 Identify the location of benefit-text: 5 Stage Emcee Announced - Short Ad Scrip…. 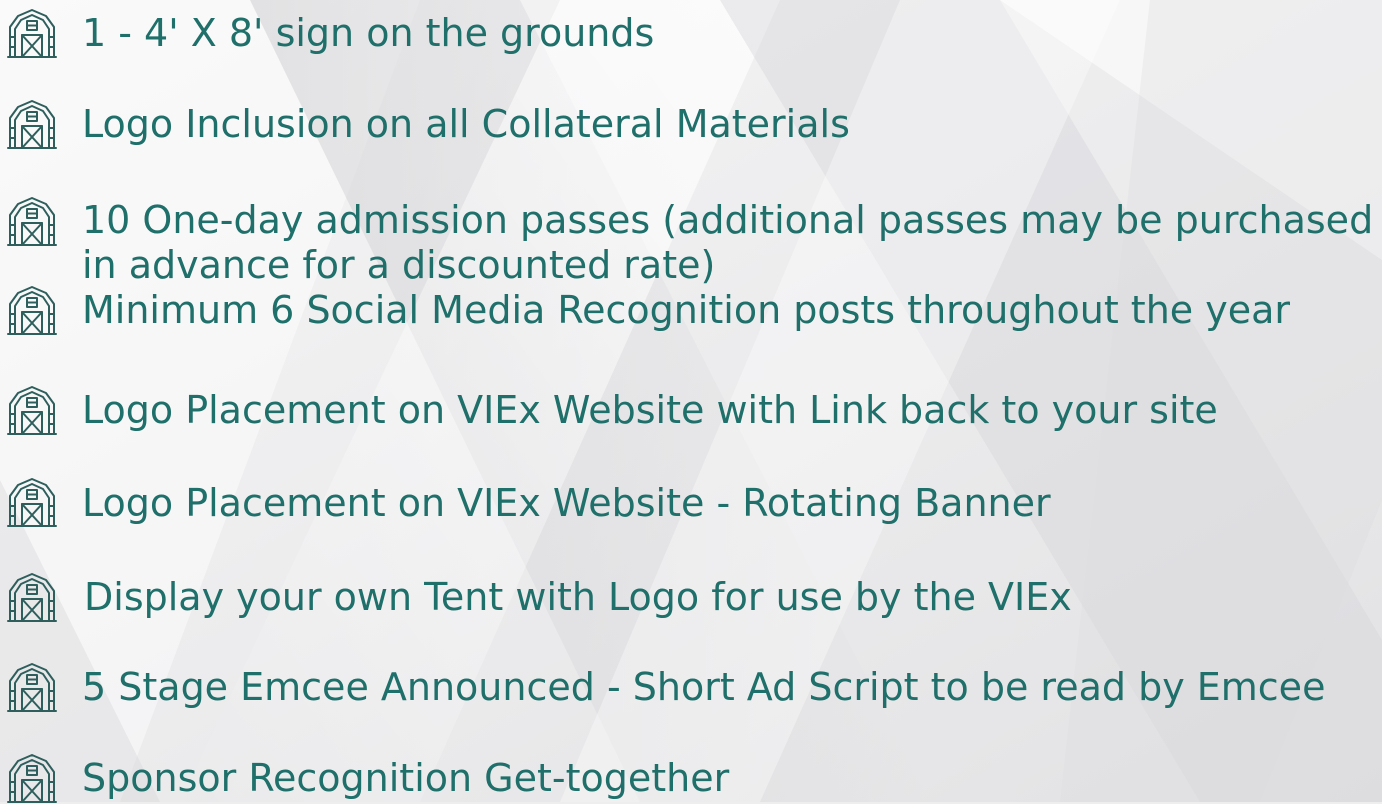
(704, 687).